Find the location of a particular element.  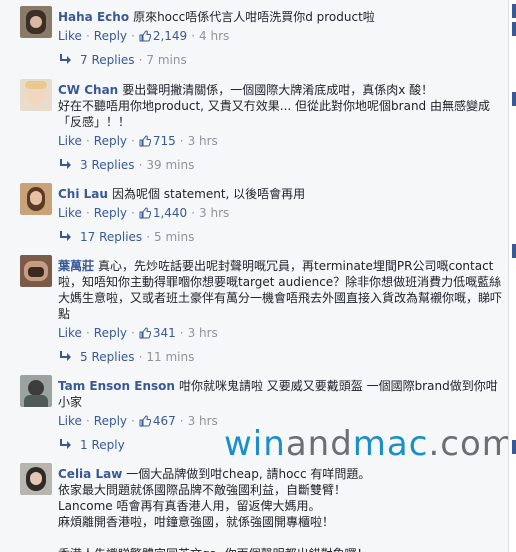

comment-text: 原來hocc唔係代言人咁唔洗買你d product啦 is located at coordinates (254, 17).